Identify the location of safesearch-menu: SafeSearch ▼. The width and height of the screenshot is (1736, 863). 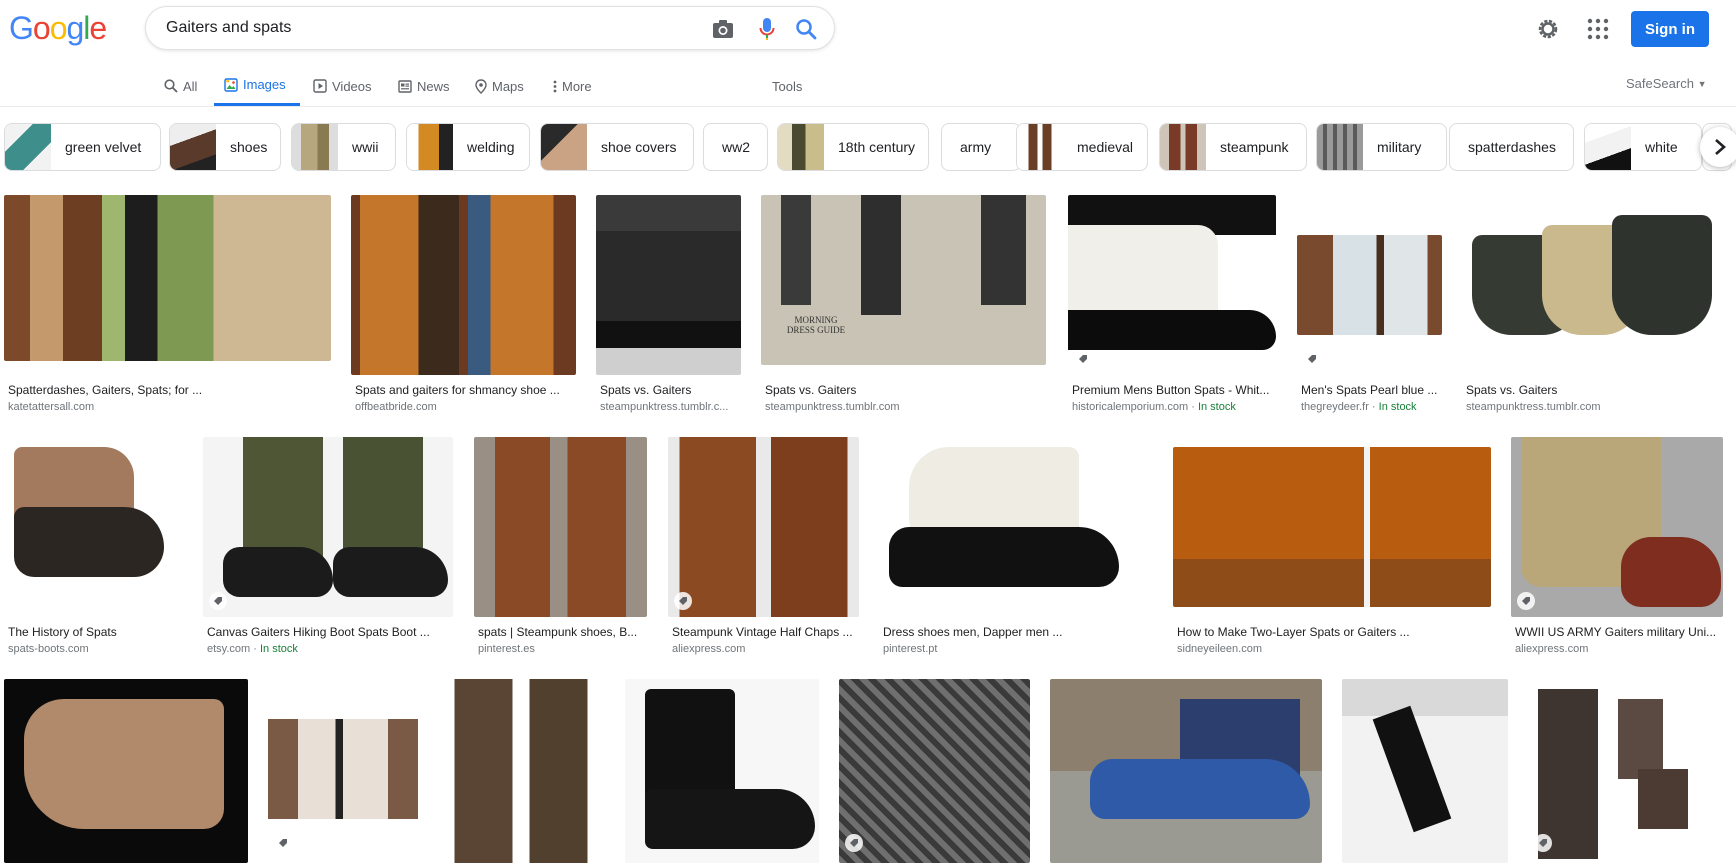
(1666, 83).